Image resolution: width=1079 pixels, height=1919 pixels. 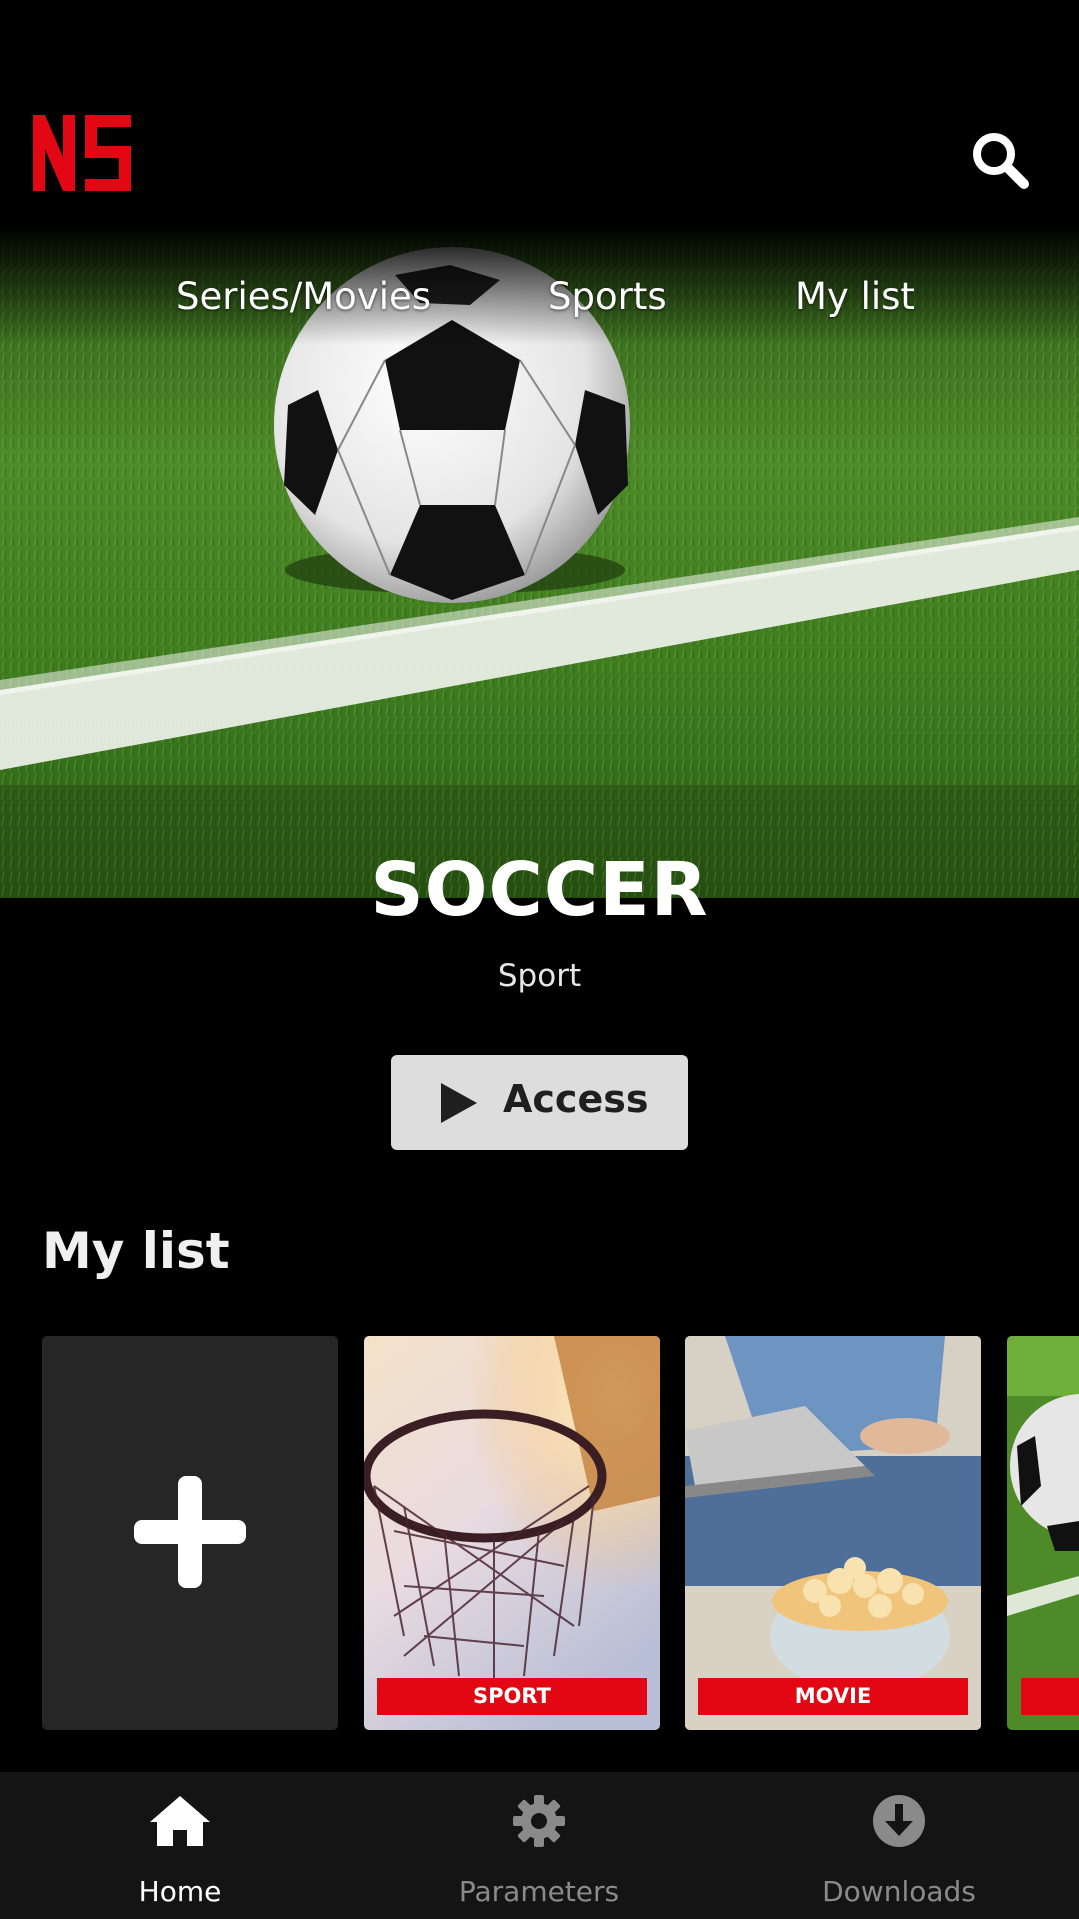 I want to click on nav-sports: Sports, so click(x=607, y=296).